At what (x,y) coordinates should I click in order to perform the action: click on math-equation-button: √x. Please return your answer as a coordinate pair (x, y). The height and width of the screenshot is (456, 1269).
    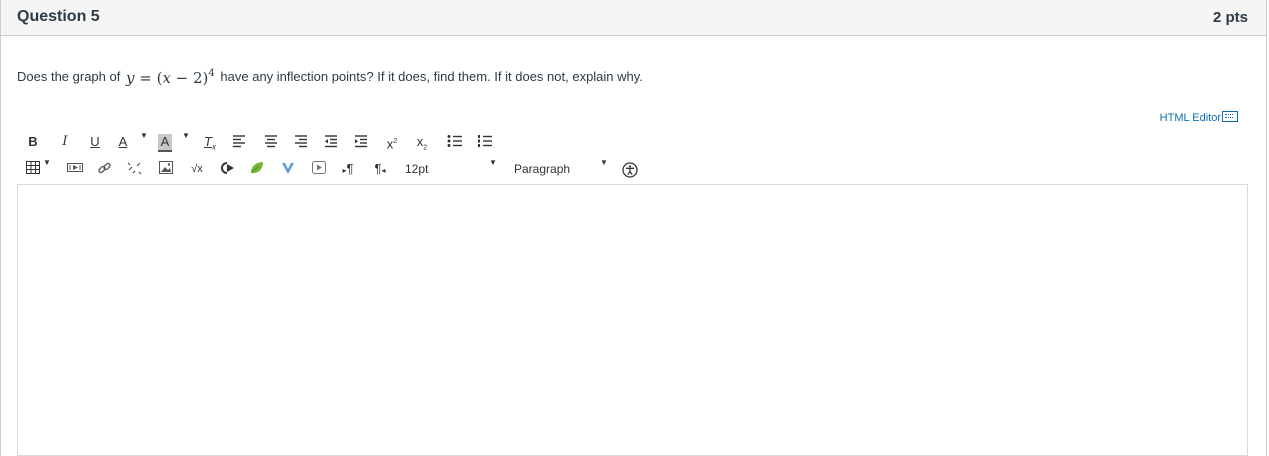
    Looking at the image, I should click on (197, 169).